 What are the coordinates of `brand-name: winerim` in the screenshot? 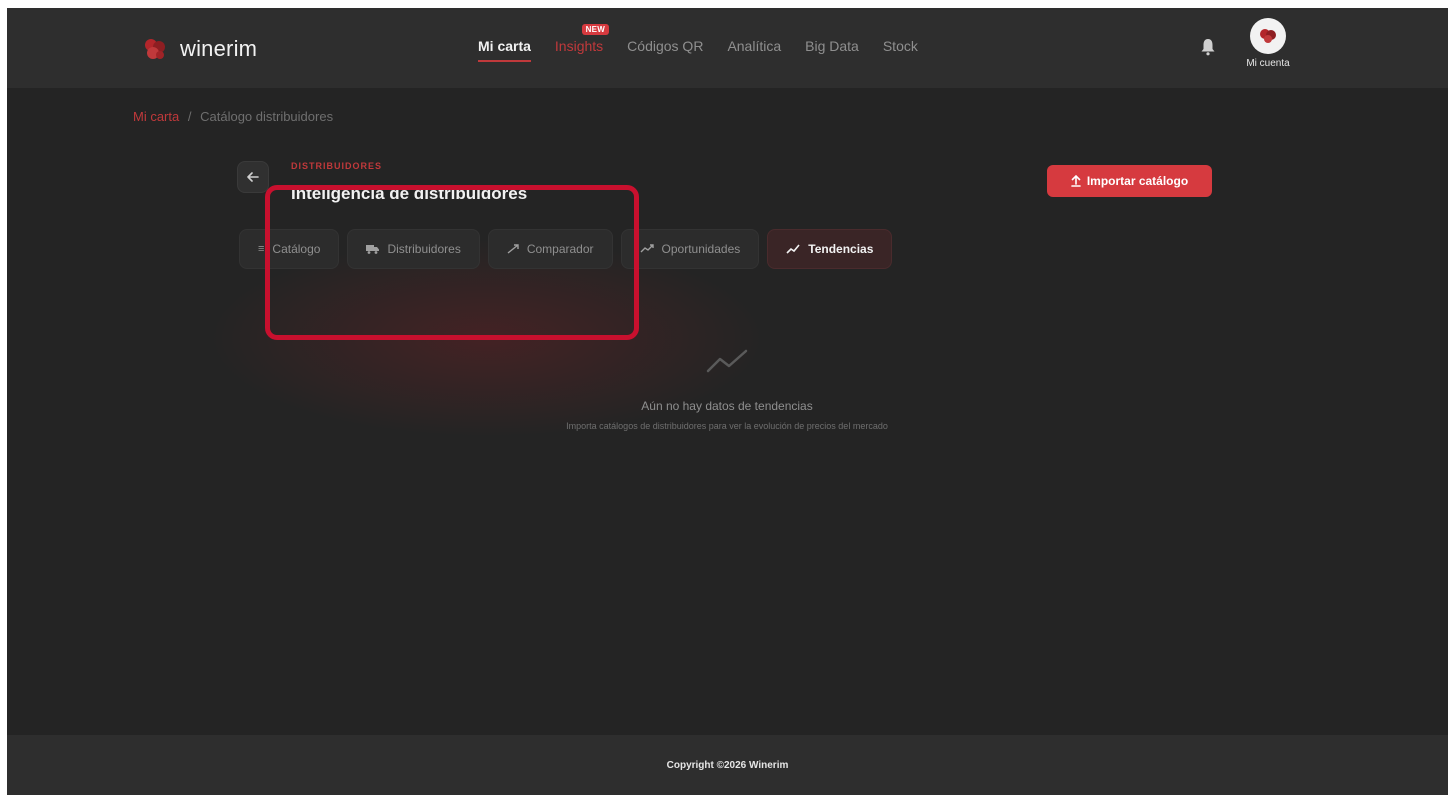 It's located at (219, 48).